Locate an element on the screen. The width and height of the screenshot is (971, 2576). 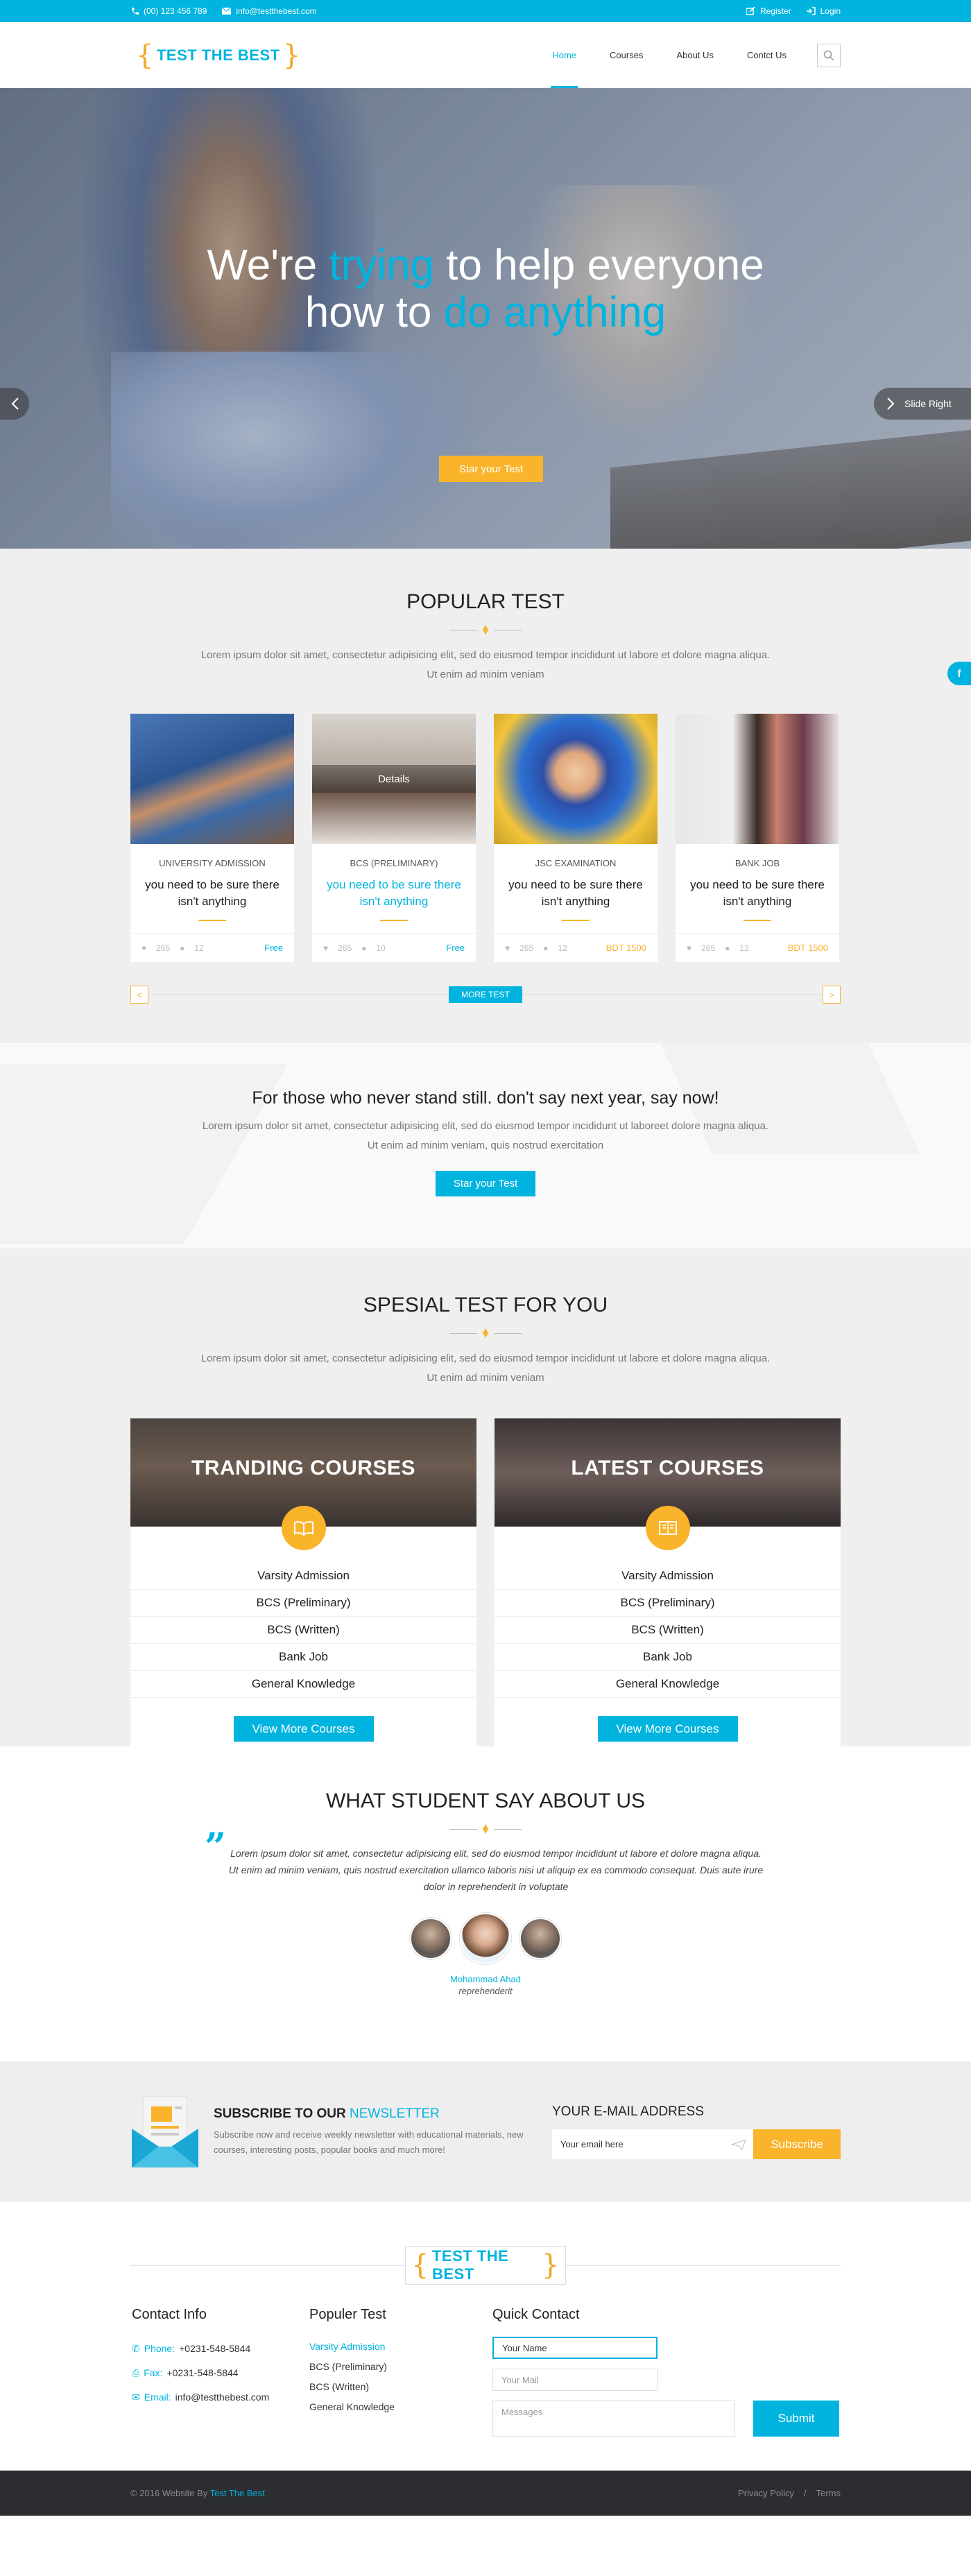
next-arrow-button: > is located at coordinates (832, 995).